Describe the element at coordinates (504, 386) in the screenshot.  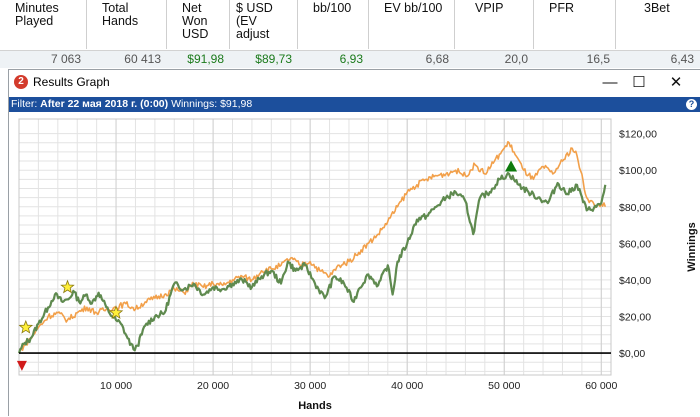
I see `x-tick-label: 50 000` at that location.